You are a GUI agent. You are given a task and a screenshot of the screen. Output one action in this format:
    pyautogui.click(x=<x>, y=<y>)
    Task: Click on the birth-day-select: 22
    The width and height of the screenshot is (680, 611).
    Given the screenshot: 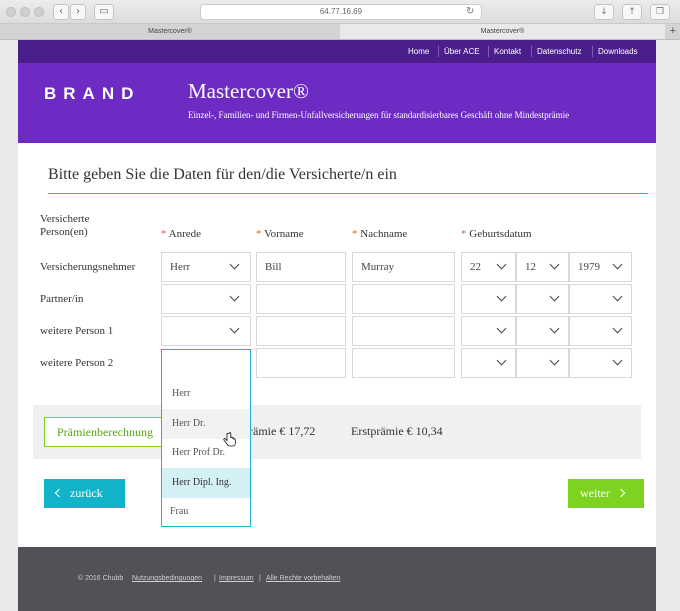 What is the action you would take?
    pyautogui.click(x=488, y=267)
    